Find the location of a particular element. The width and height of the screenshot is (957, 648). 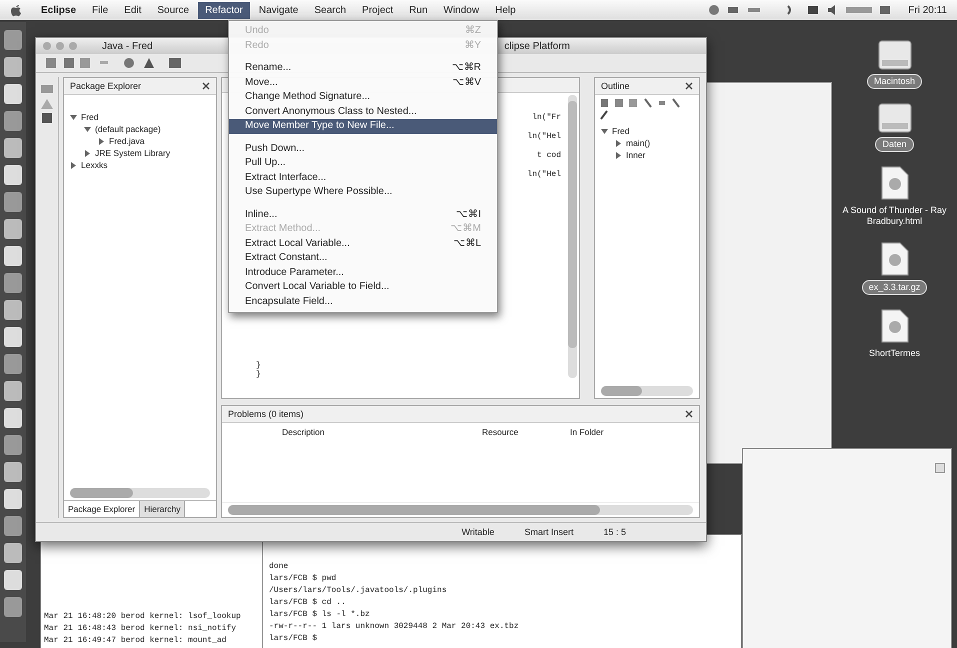

clock: Fri 20:11 is located at coordinates (925, 10).